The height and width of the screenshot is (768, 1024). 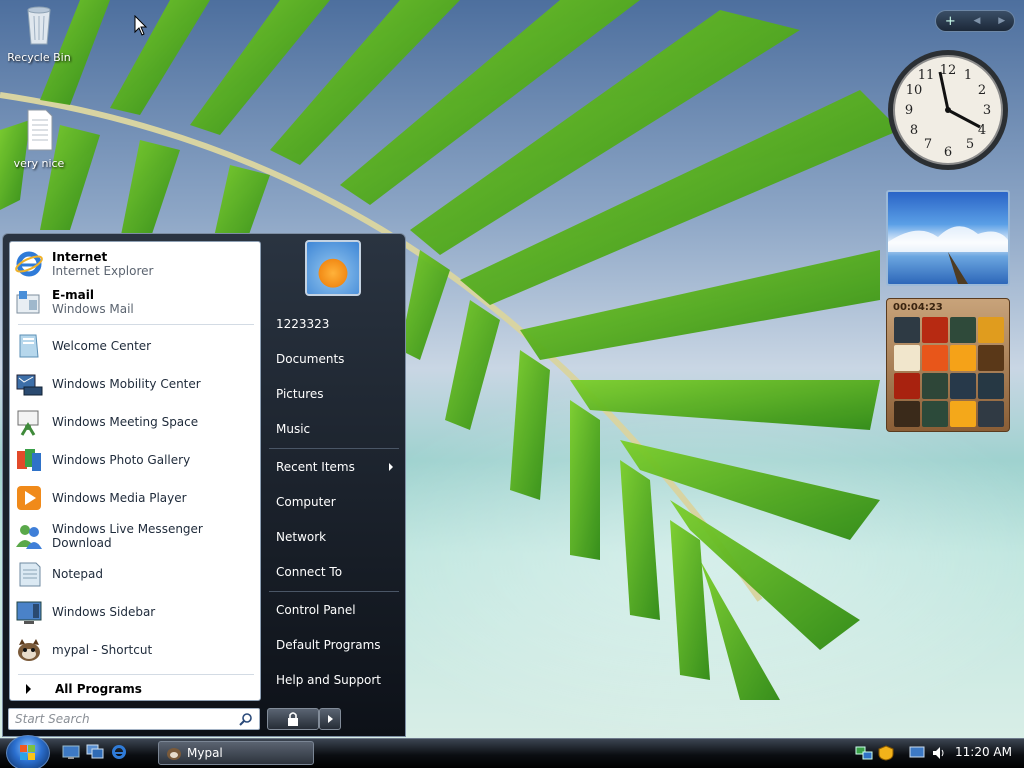 I want to click on windows-mail-icon, so click(x=28, y=302).